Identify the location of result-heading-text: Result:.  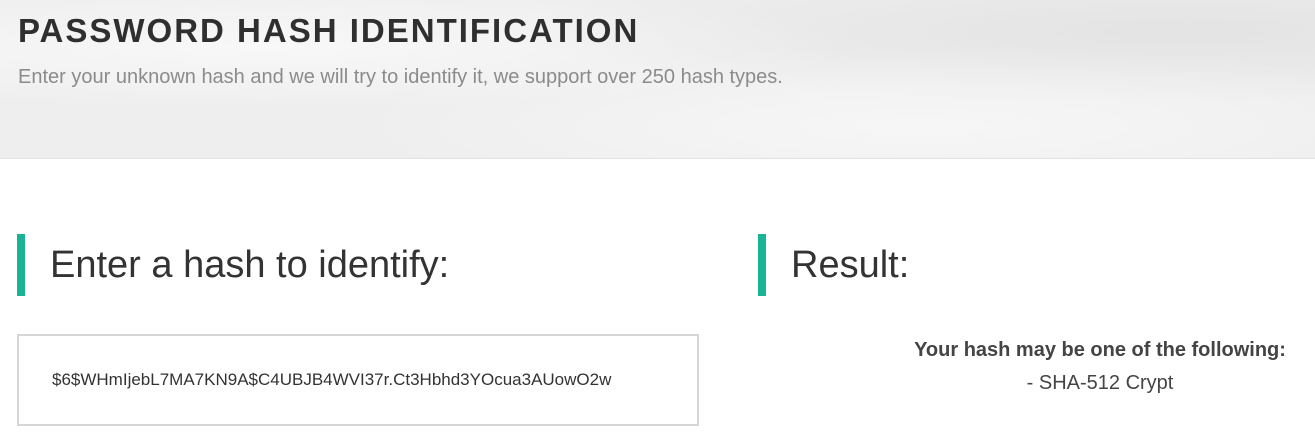
(850, 264).